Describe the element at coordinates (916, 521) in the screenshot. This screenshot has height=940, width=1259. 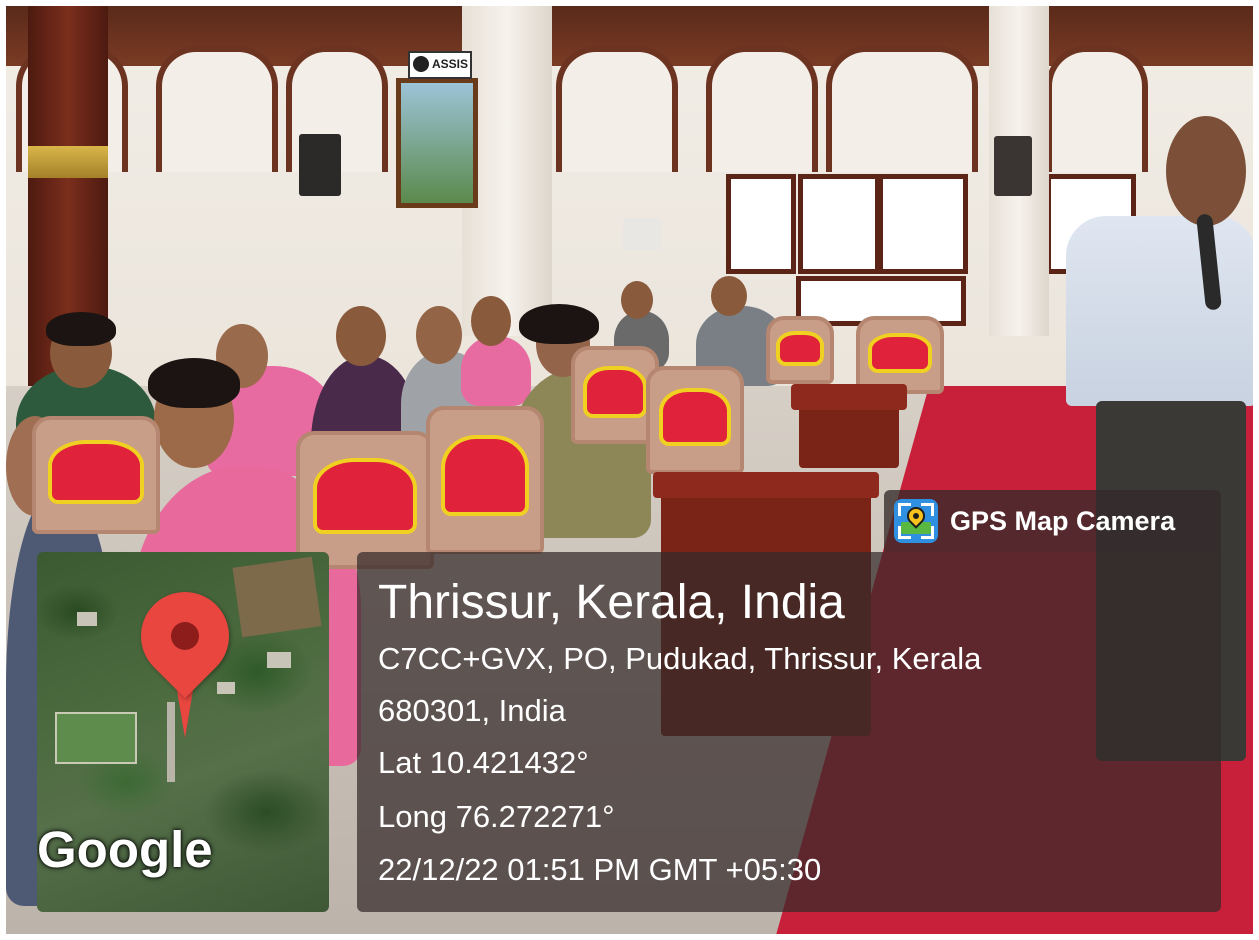
I see `gps-map-camera-icon` at that location.